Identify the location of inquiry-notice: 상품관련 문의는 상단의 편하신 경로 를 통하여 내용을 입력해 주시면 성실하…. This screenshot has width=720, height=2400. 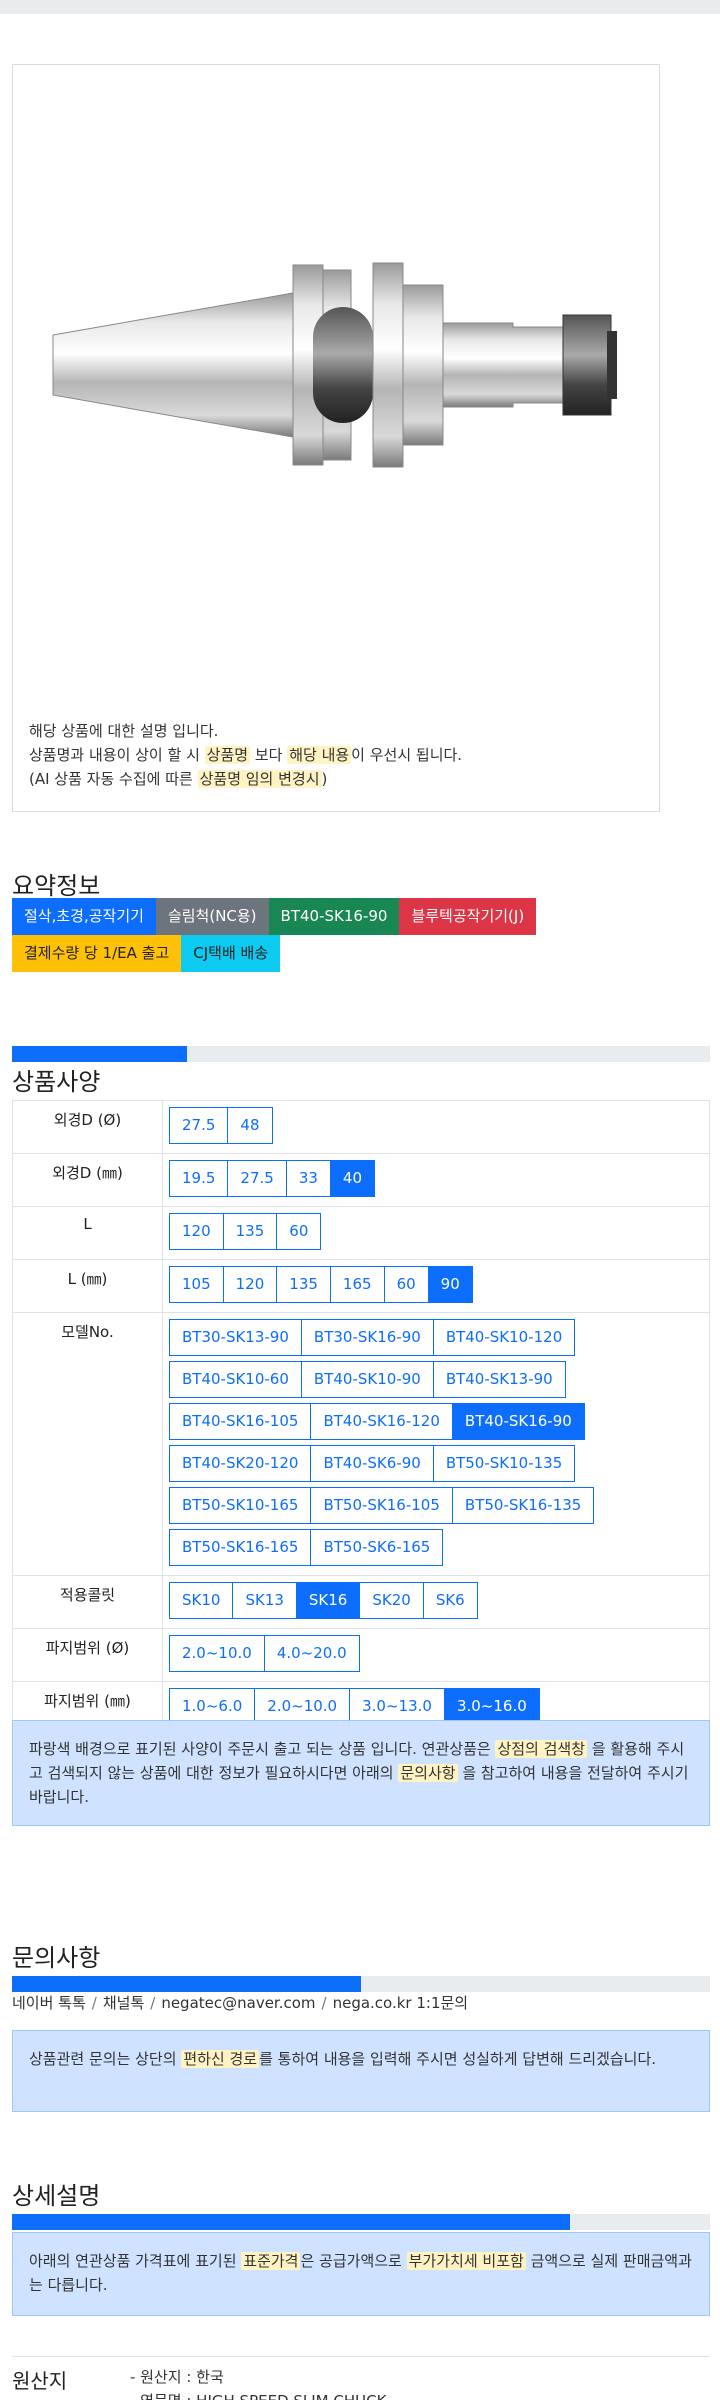
(361, 2071).